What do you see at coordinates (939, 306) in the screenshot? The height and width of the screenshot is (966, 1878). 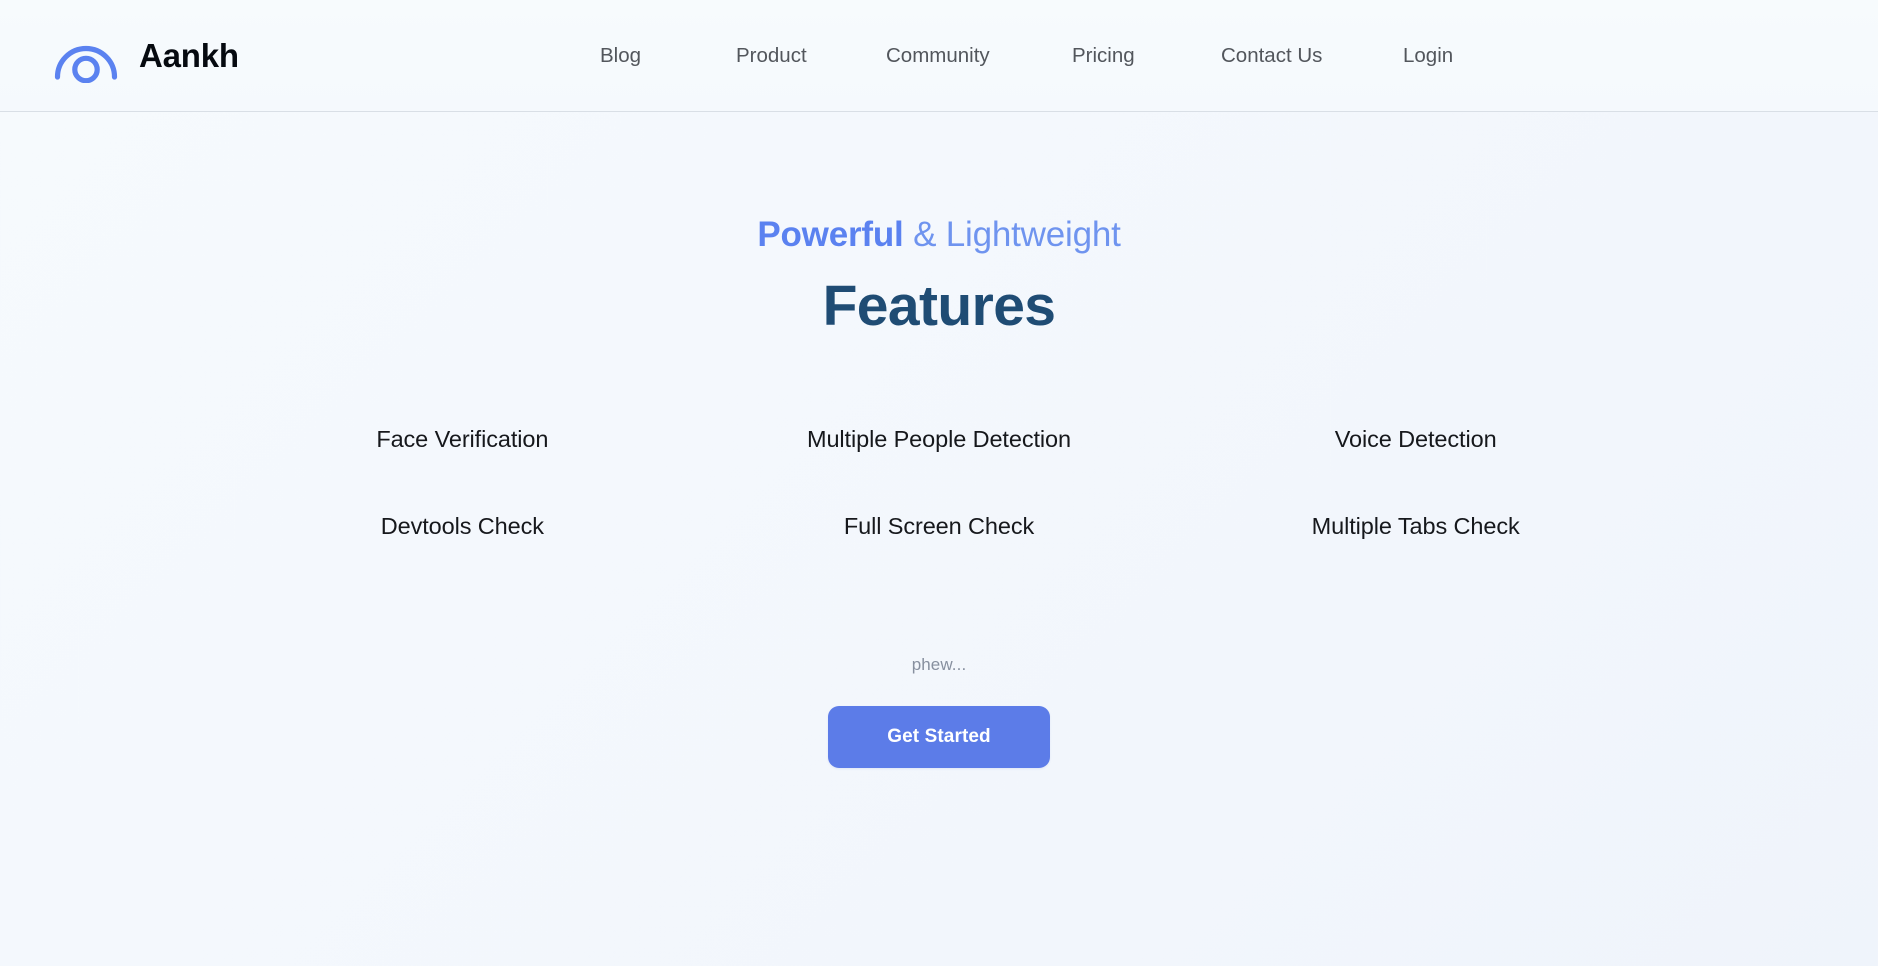 I see `page-title: Features` at bounding box center [939, 306].